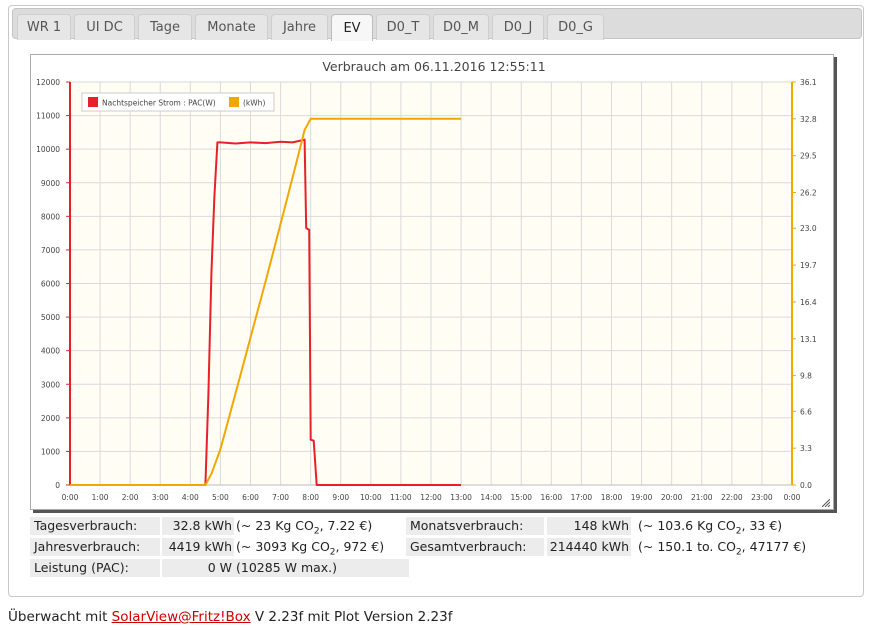 The height and width of the screenshot is (630, 873). Describe the element at coordinates (461, 497) in the screenshot. I see `x-tick-label: 13:00` at that location.